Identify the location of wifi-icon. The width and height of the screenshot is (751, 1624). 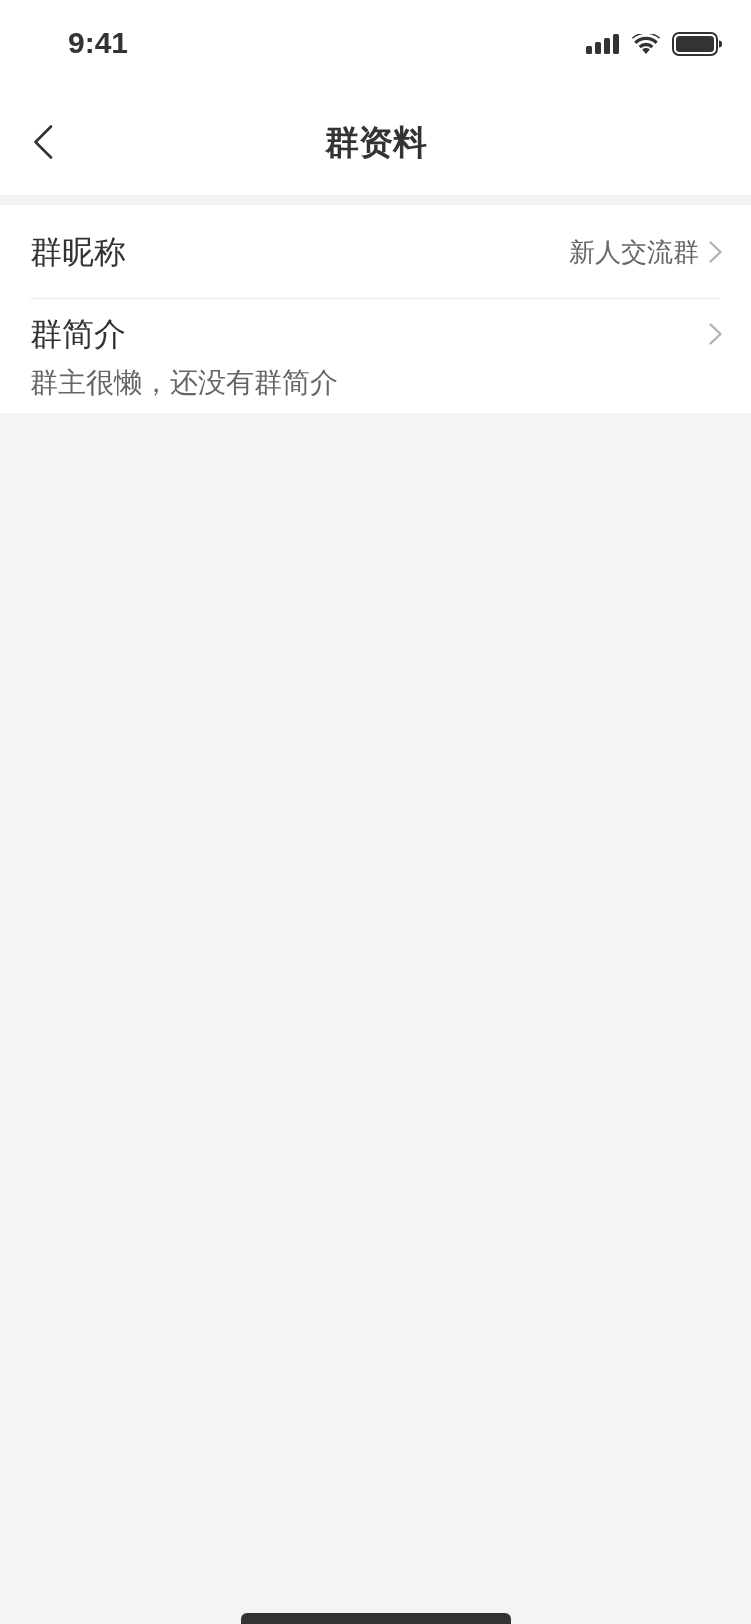
(646, 44).